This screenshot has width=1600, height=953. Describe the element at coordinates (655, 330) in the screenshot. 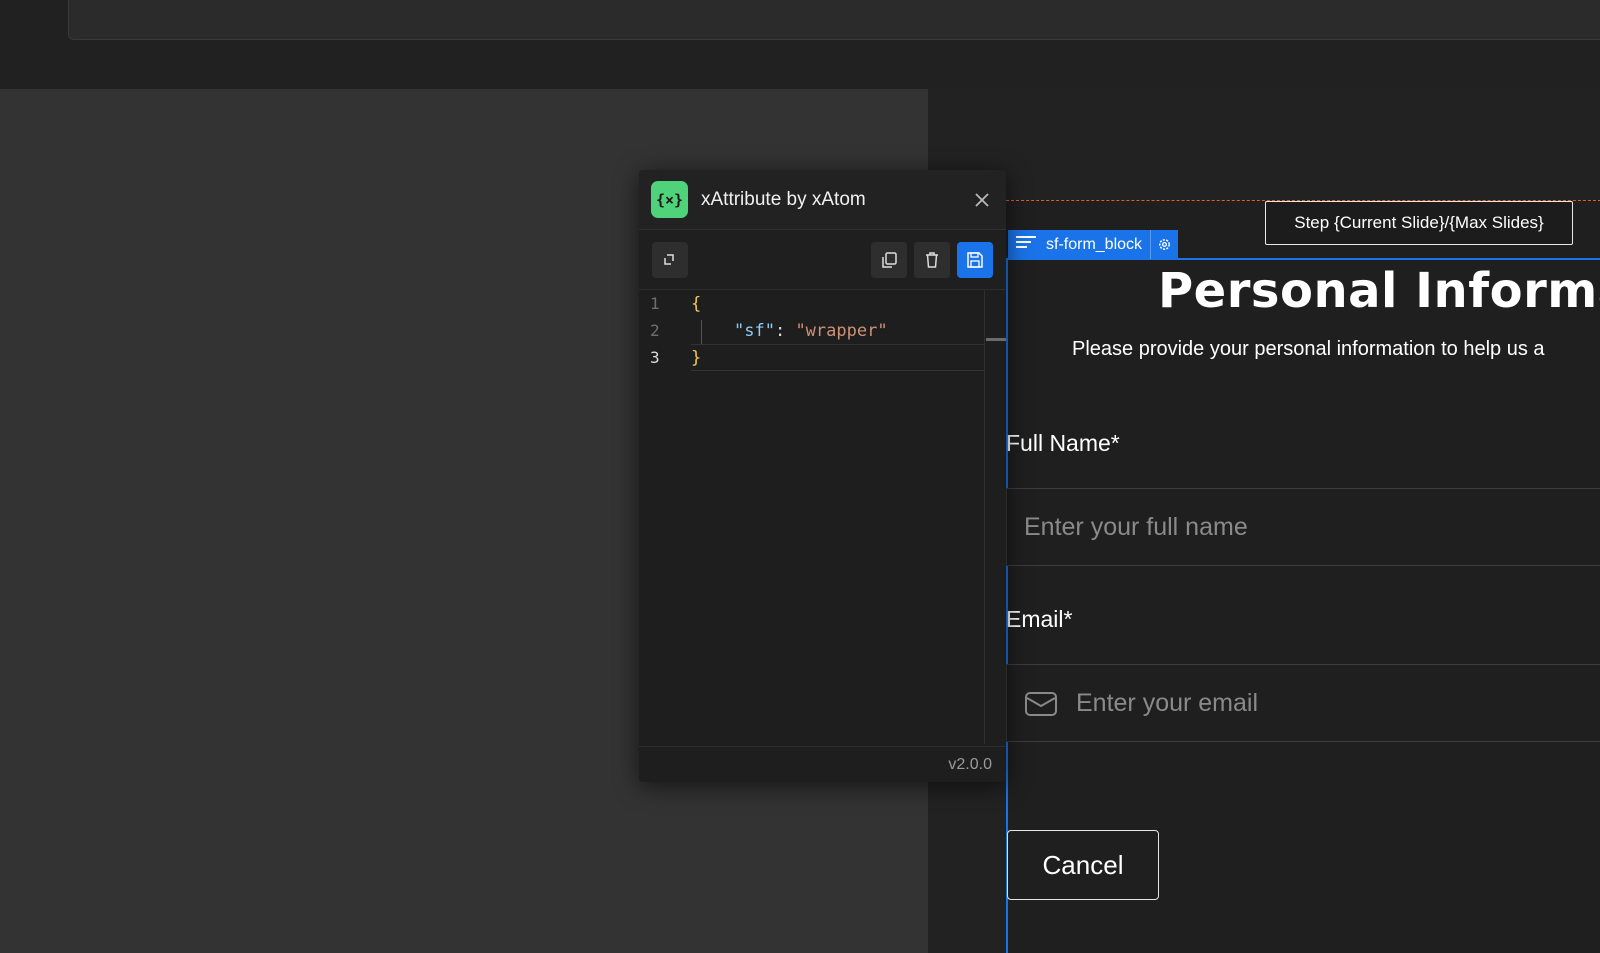

I see `line-number: 2` at that location.